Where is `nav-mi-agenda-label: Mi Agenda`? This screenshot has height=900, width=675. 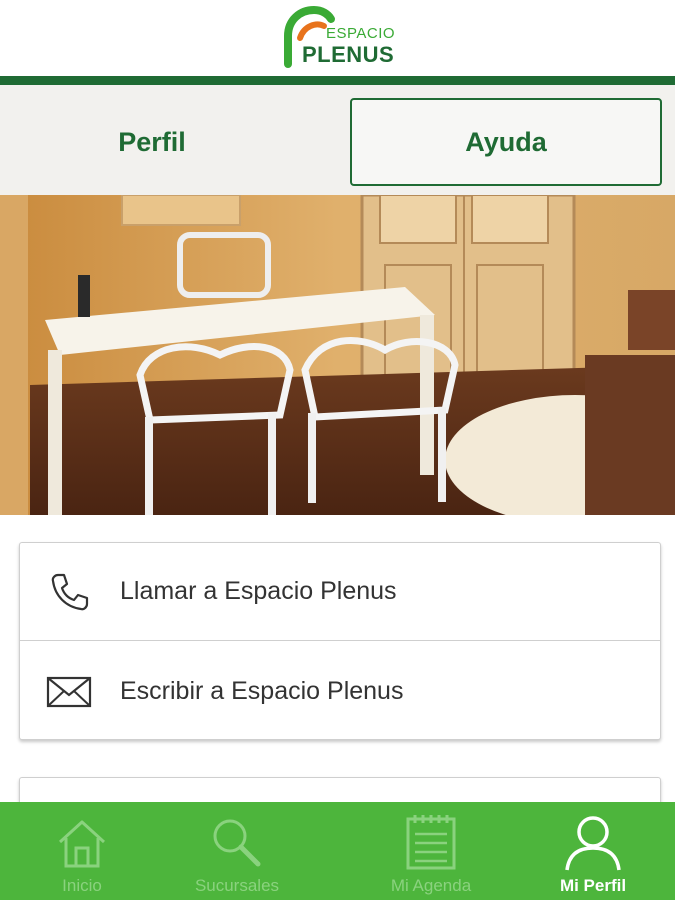
nav-mi-agenda-label: Mi Agenda is located at coordinates (431, 885).